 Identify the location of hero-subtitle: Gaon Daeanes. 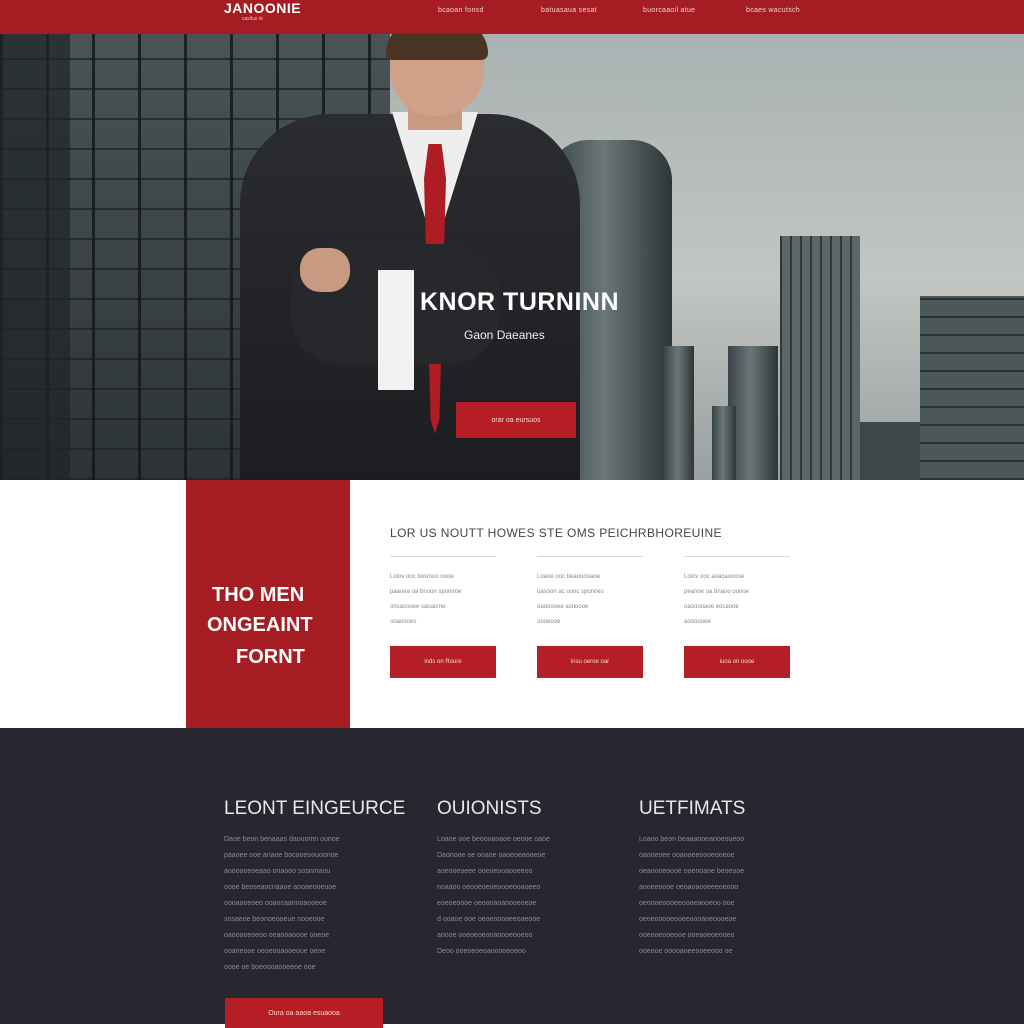
(504, 335).